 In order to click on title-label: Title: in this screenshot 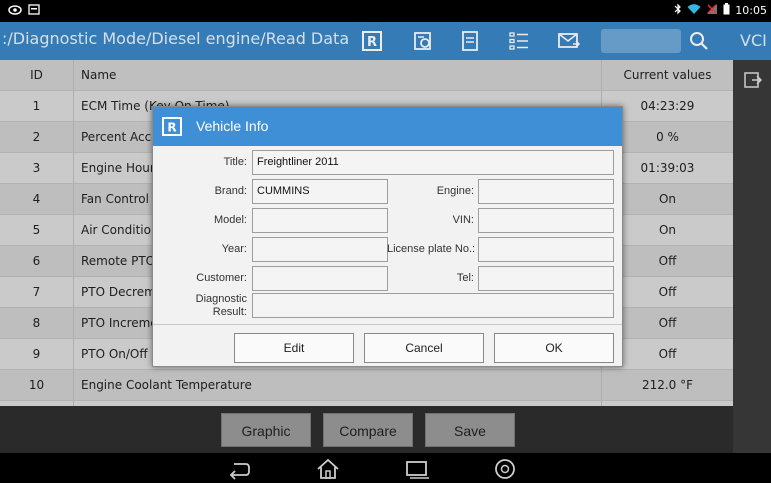, I will do `click(235, 162)`.